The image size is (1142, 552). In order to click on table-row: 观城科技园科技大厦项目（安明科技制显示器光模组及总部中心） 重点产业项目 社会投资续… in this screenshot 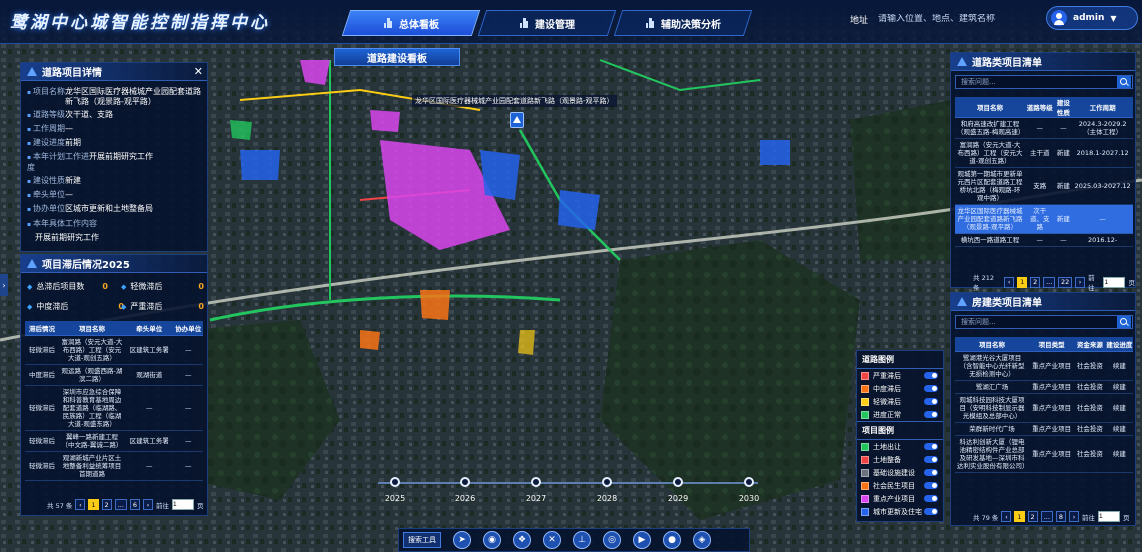, I will do `click(1044, 408)`.